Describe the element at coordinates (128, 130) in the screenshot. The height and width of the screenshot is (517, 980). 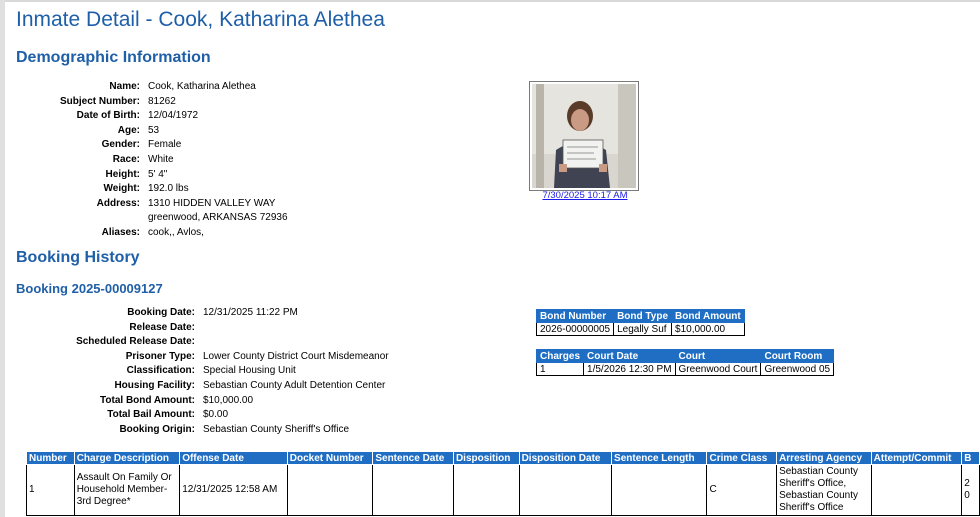
I see `field-label: Age:` at that location.